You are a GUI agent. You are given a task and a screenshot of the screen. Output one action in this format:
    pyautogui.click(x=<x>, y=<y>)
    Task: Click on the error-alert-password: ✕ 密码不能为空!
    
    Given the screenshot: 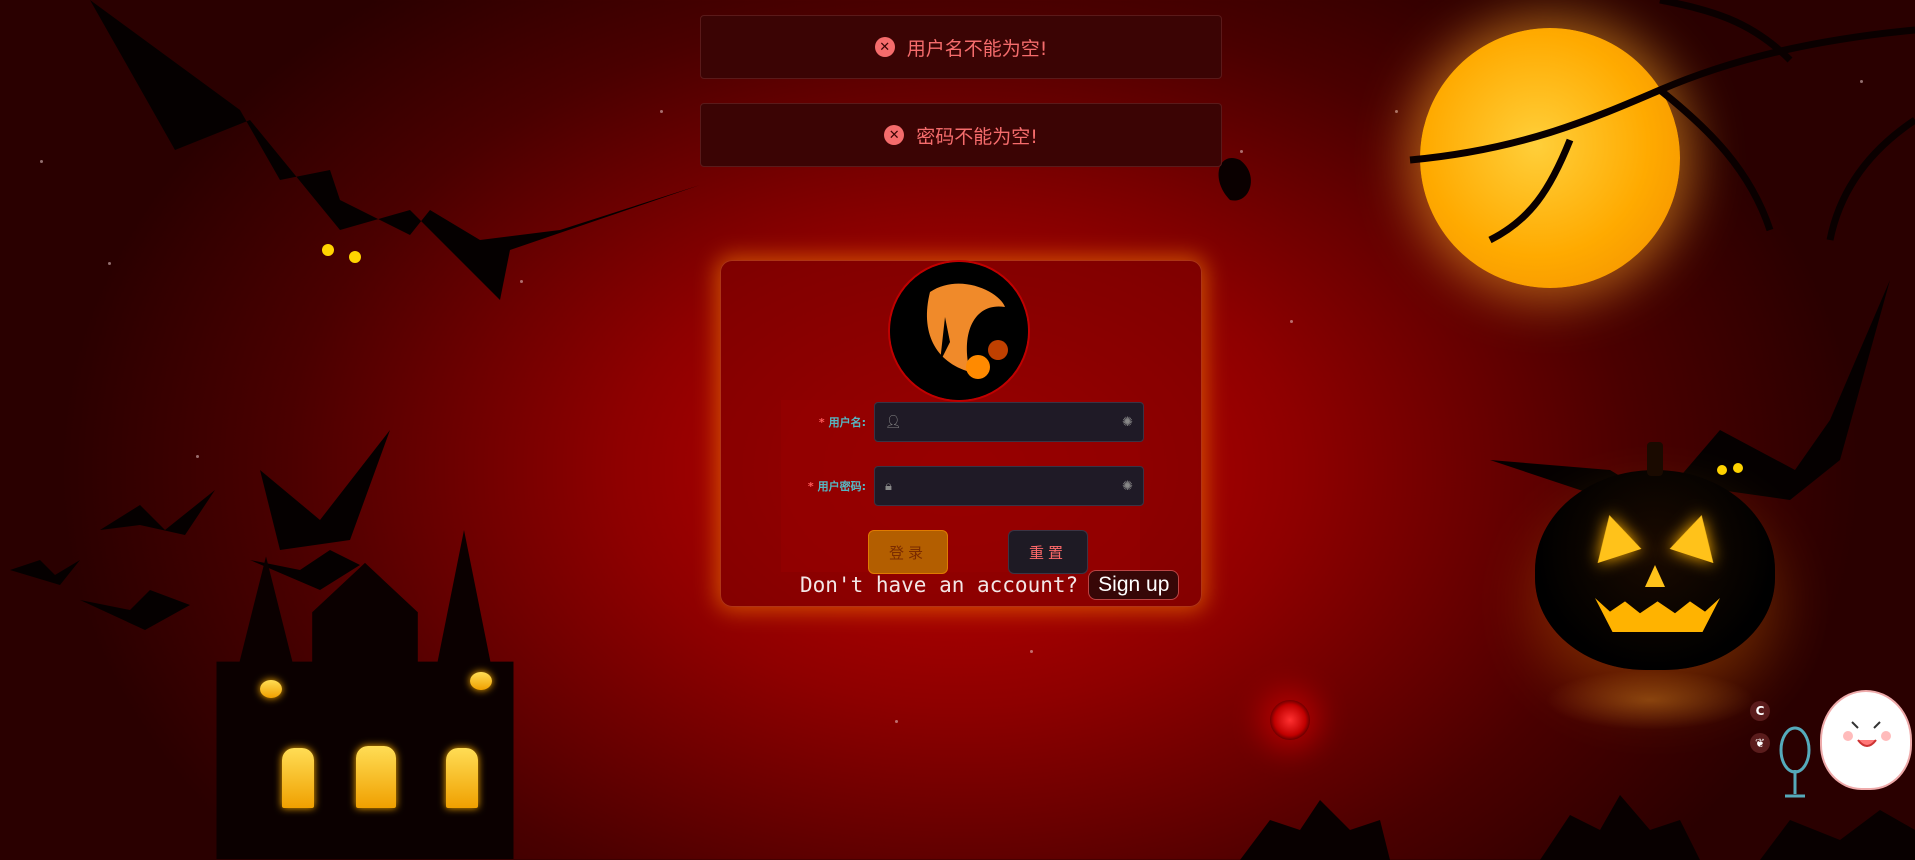 What is the action you would take?
    pyautogui.click(x=961, y=135)
    